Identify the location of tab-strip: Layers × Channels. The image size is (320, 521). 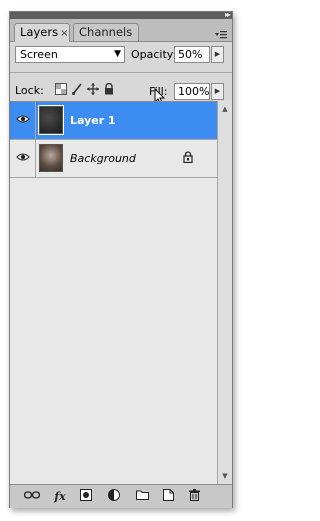
(121, 30).